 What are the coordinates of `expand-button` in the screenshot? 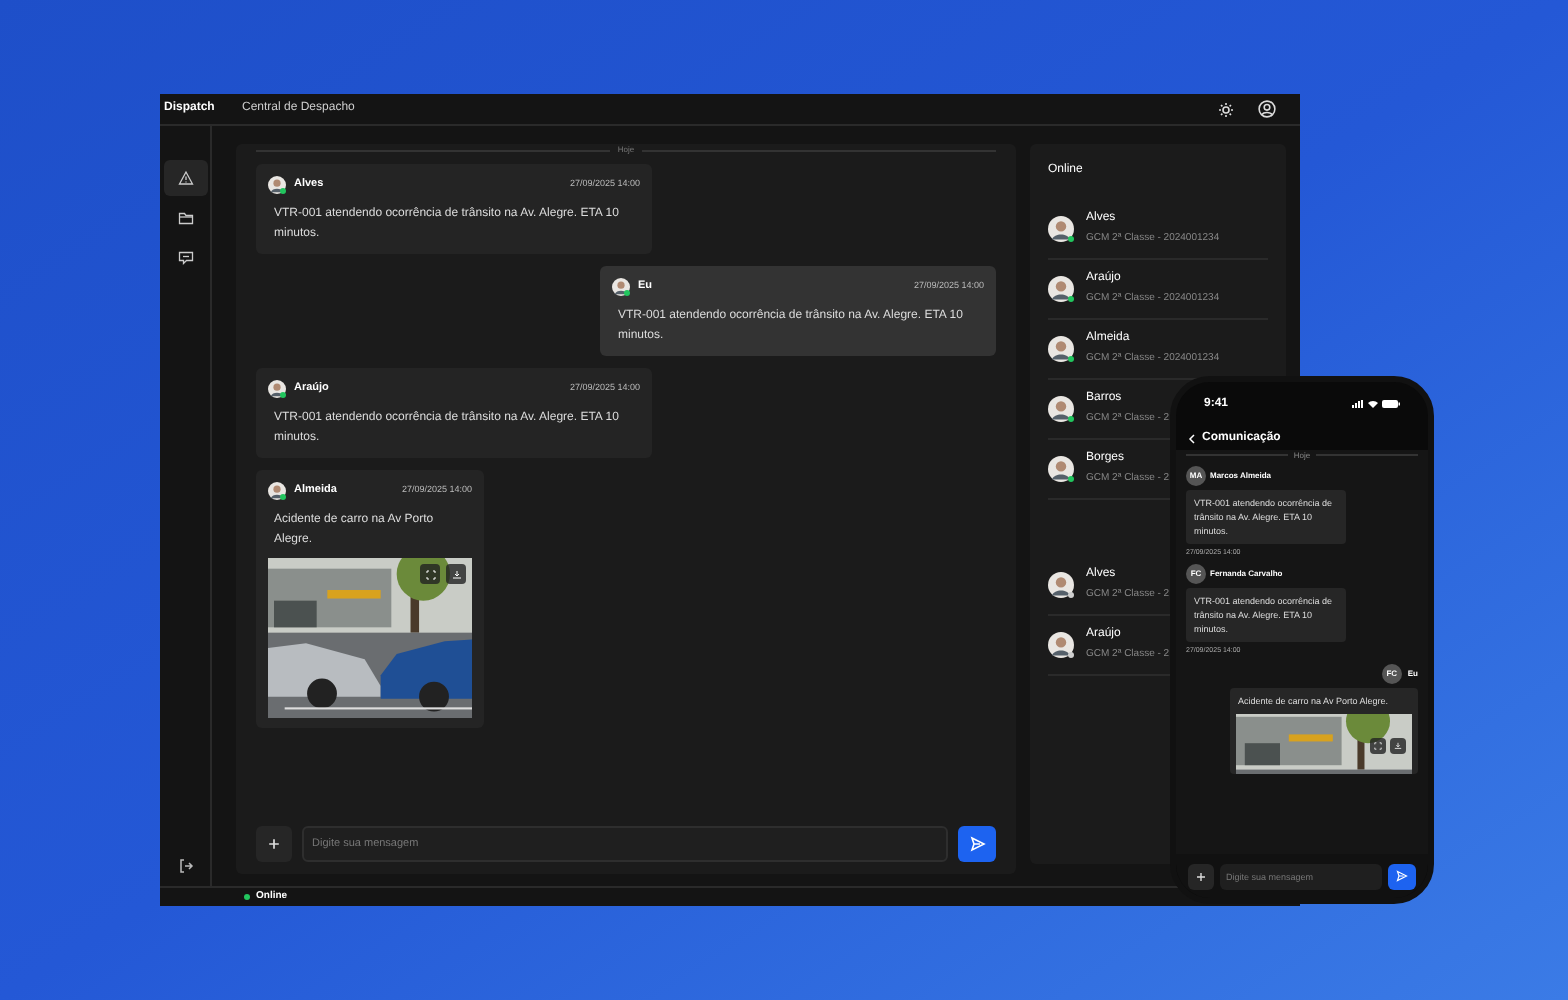 It's located at (430, 574).